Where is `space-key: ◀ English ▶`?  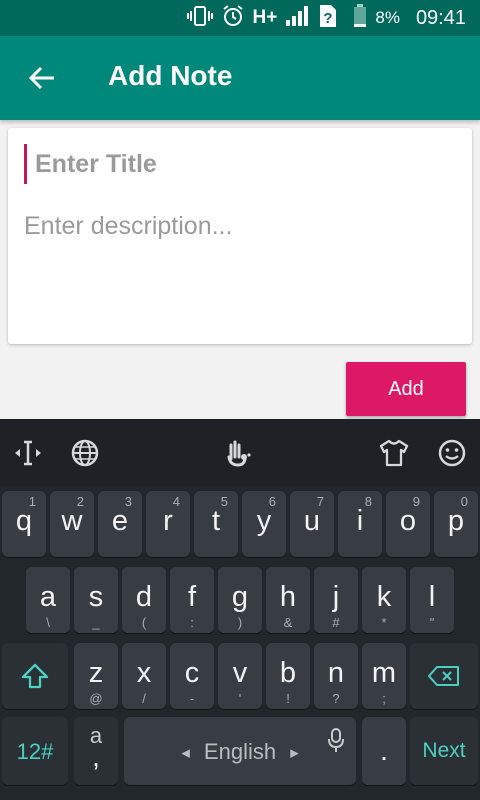 space-key: ◀ English ▶ is located at coordinates (240, 751).